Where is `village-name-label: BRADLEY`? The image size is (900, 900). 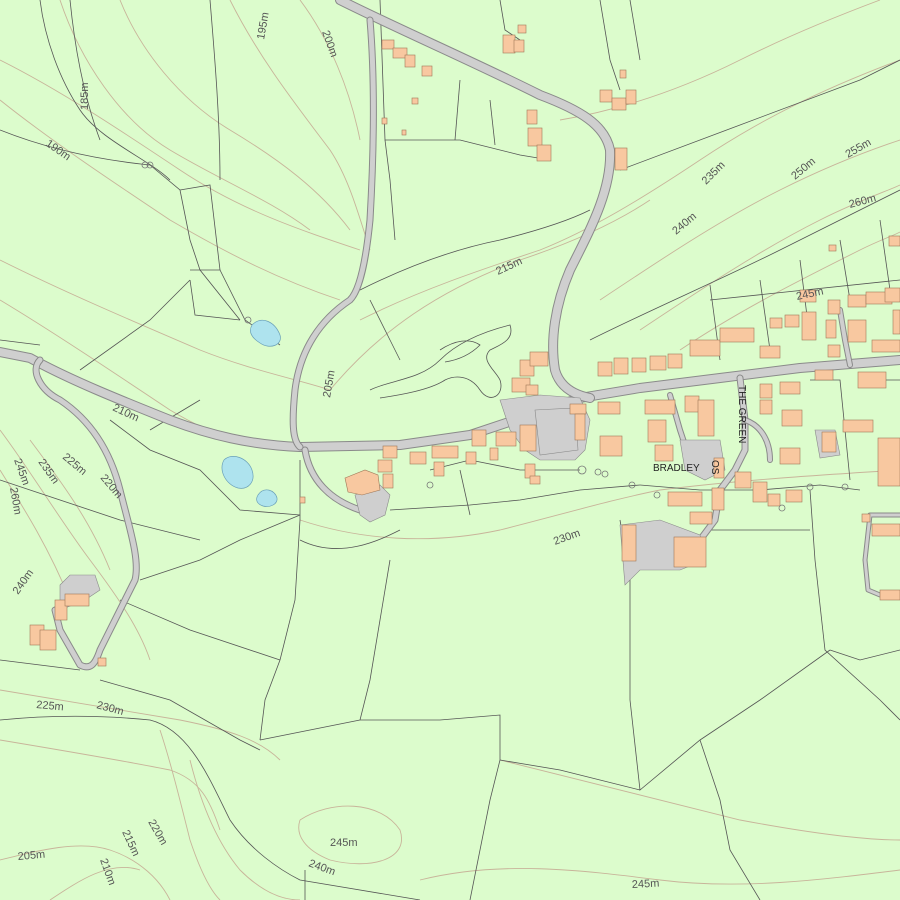 village-name-label: BRADLEY is located at coordinates (676, 468).